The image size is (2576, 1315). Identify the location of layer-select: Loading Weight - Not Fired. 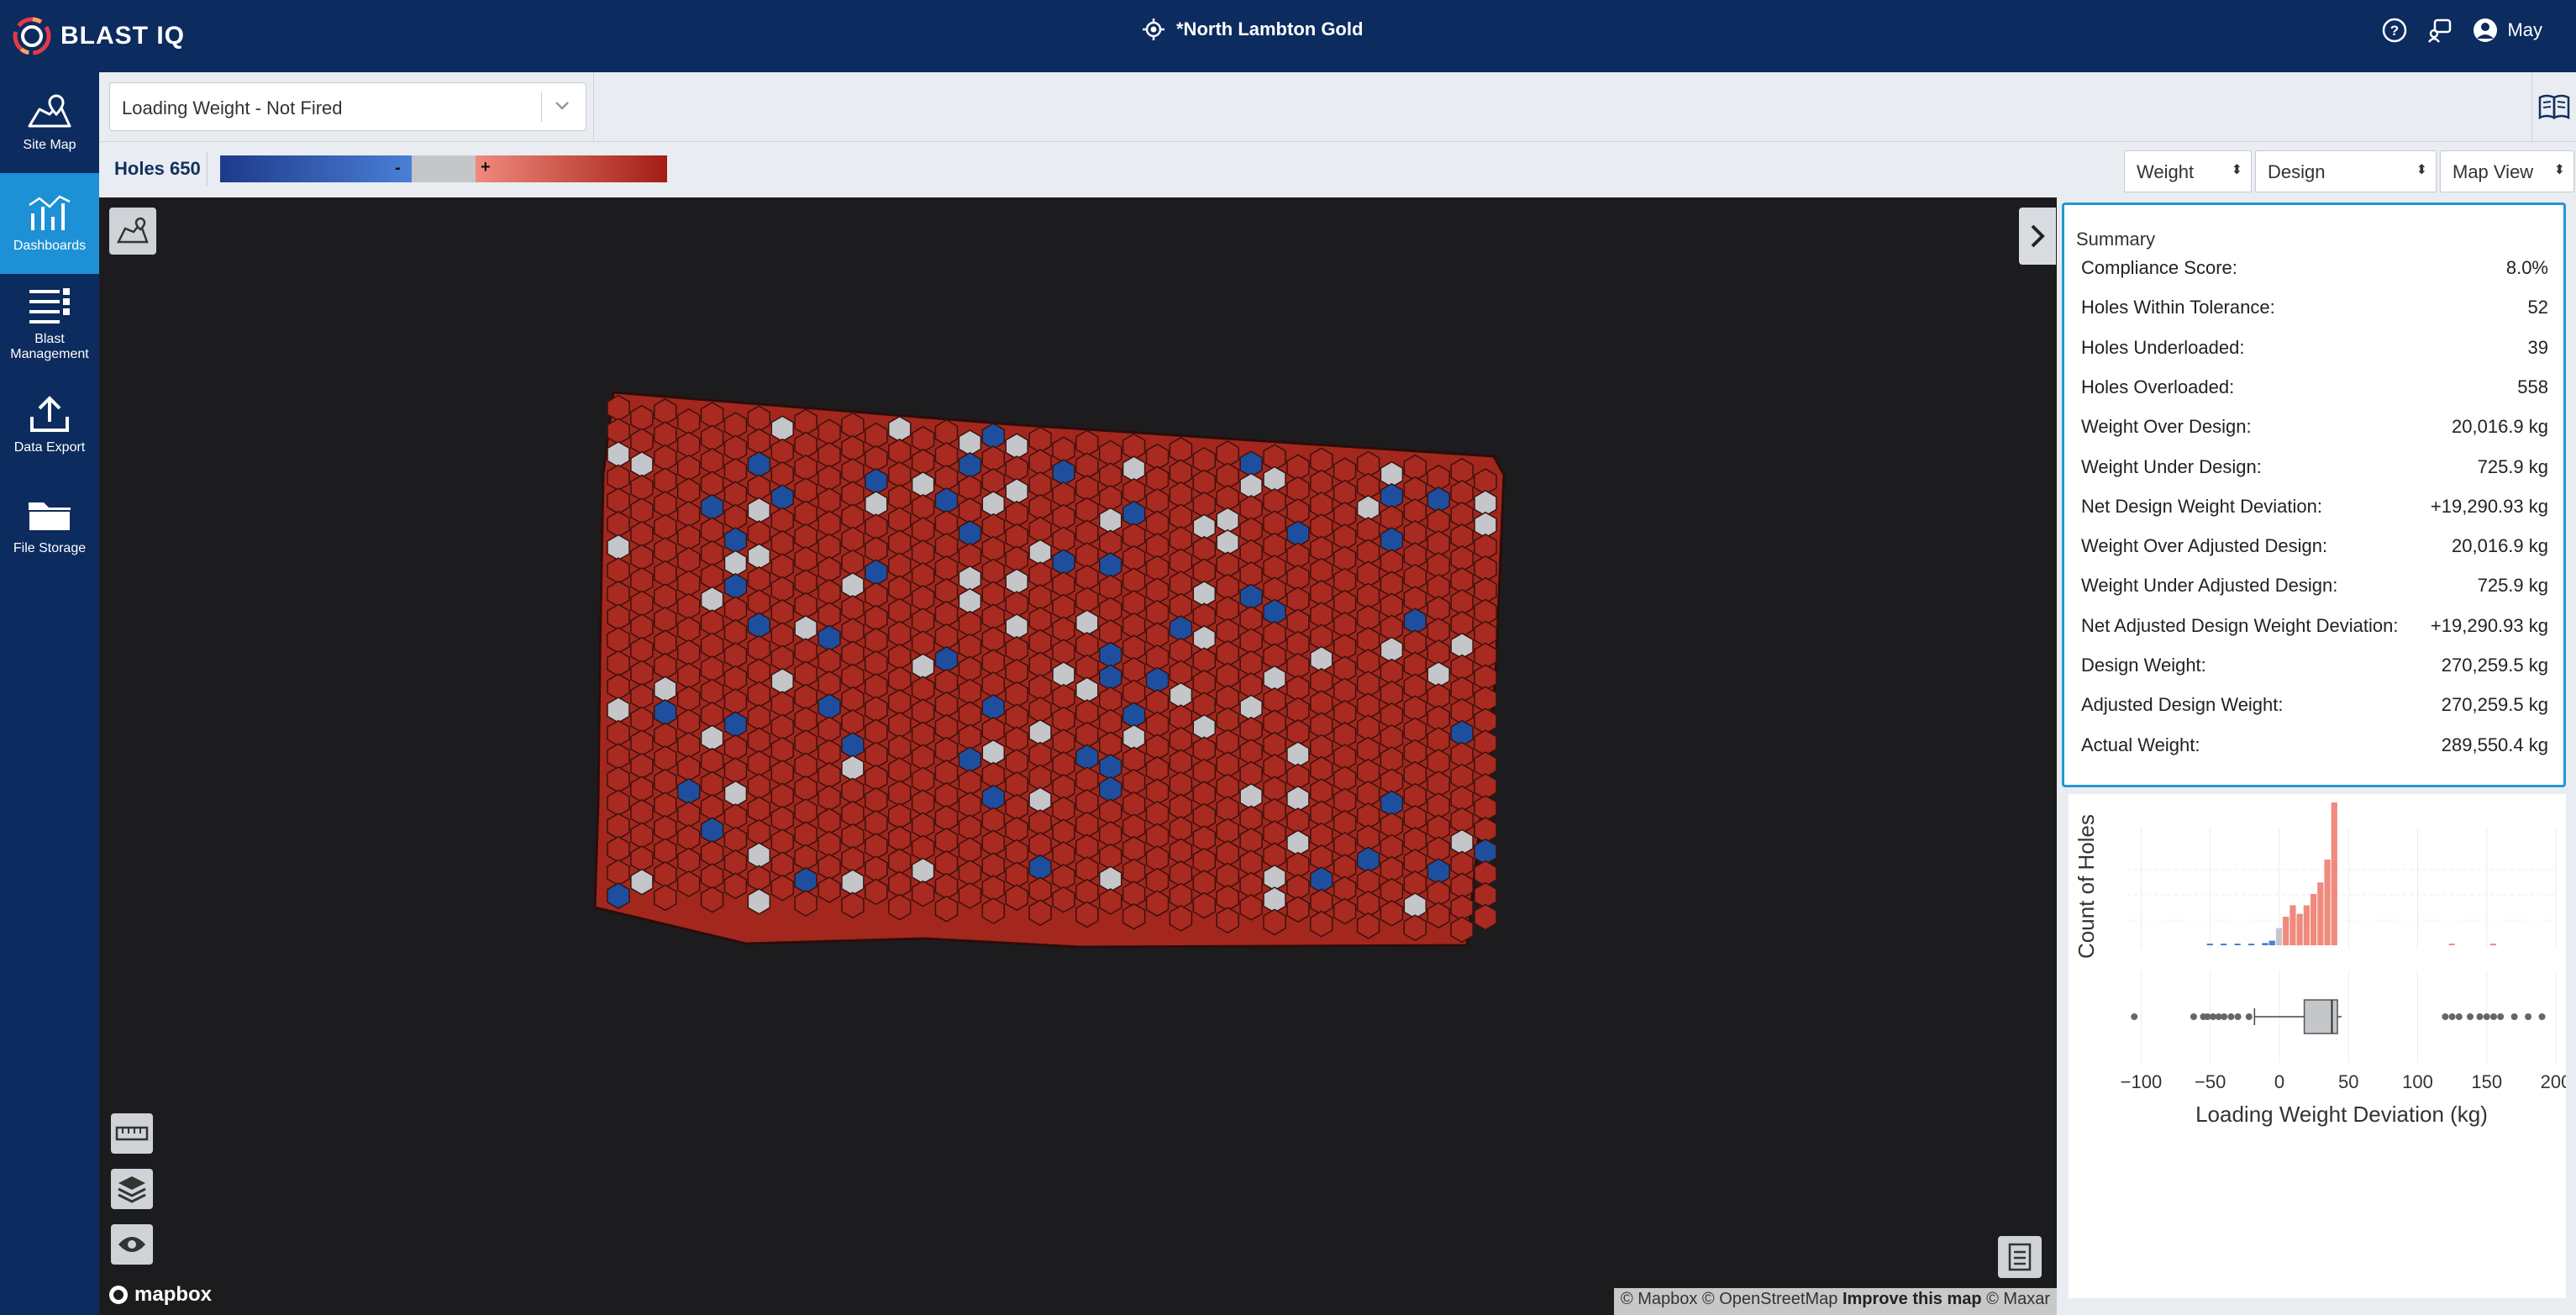
(347, 107).